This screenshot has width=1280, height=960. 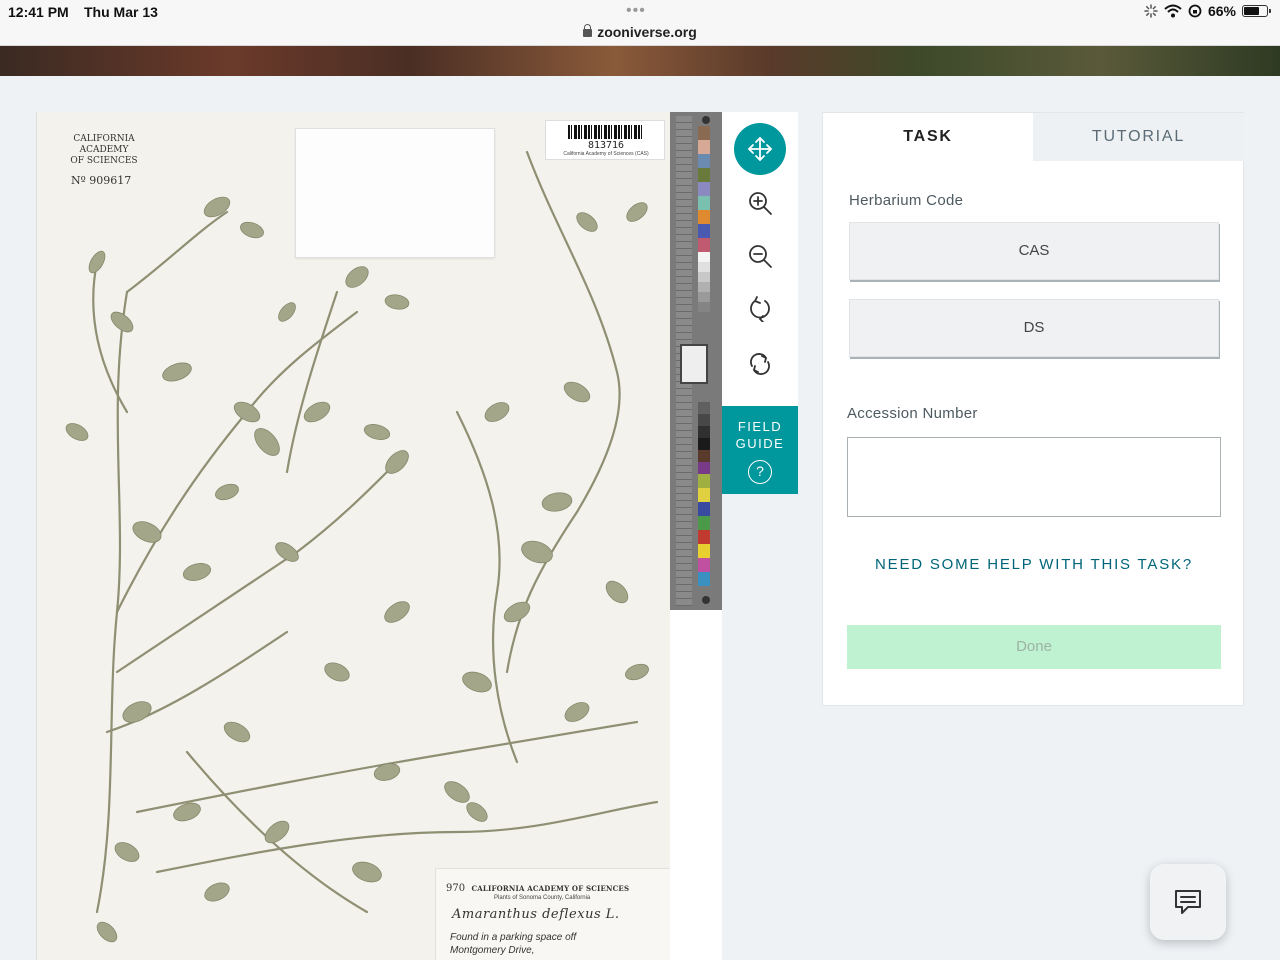 What do you see at coordinates (636, 11) in the screenshot?
I see `tab-menu-dots-icon: •••` at bounding box center [636, 11].